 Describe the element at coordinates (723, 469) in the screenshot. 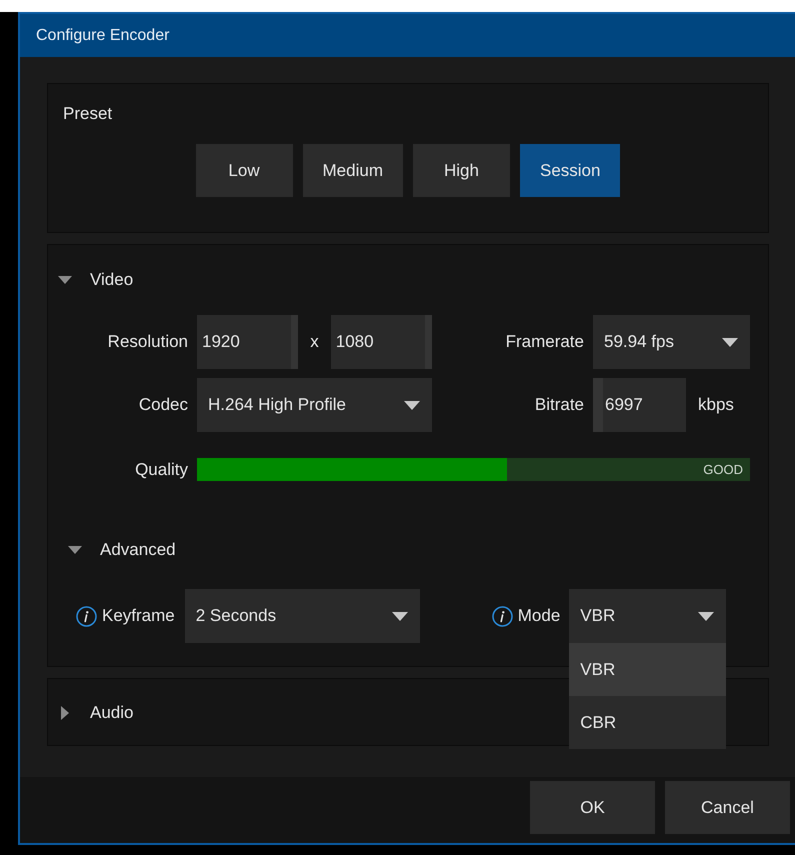

I see `quality-reading: GOOD` at that location.